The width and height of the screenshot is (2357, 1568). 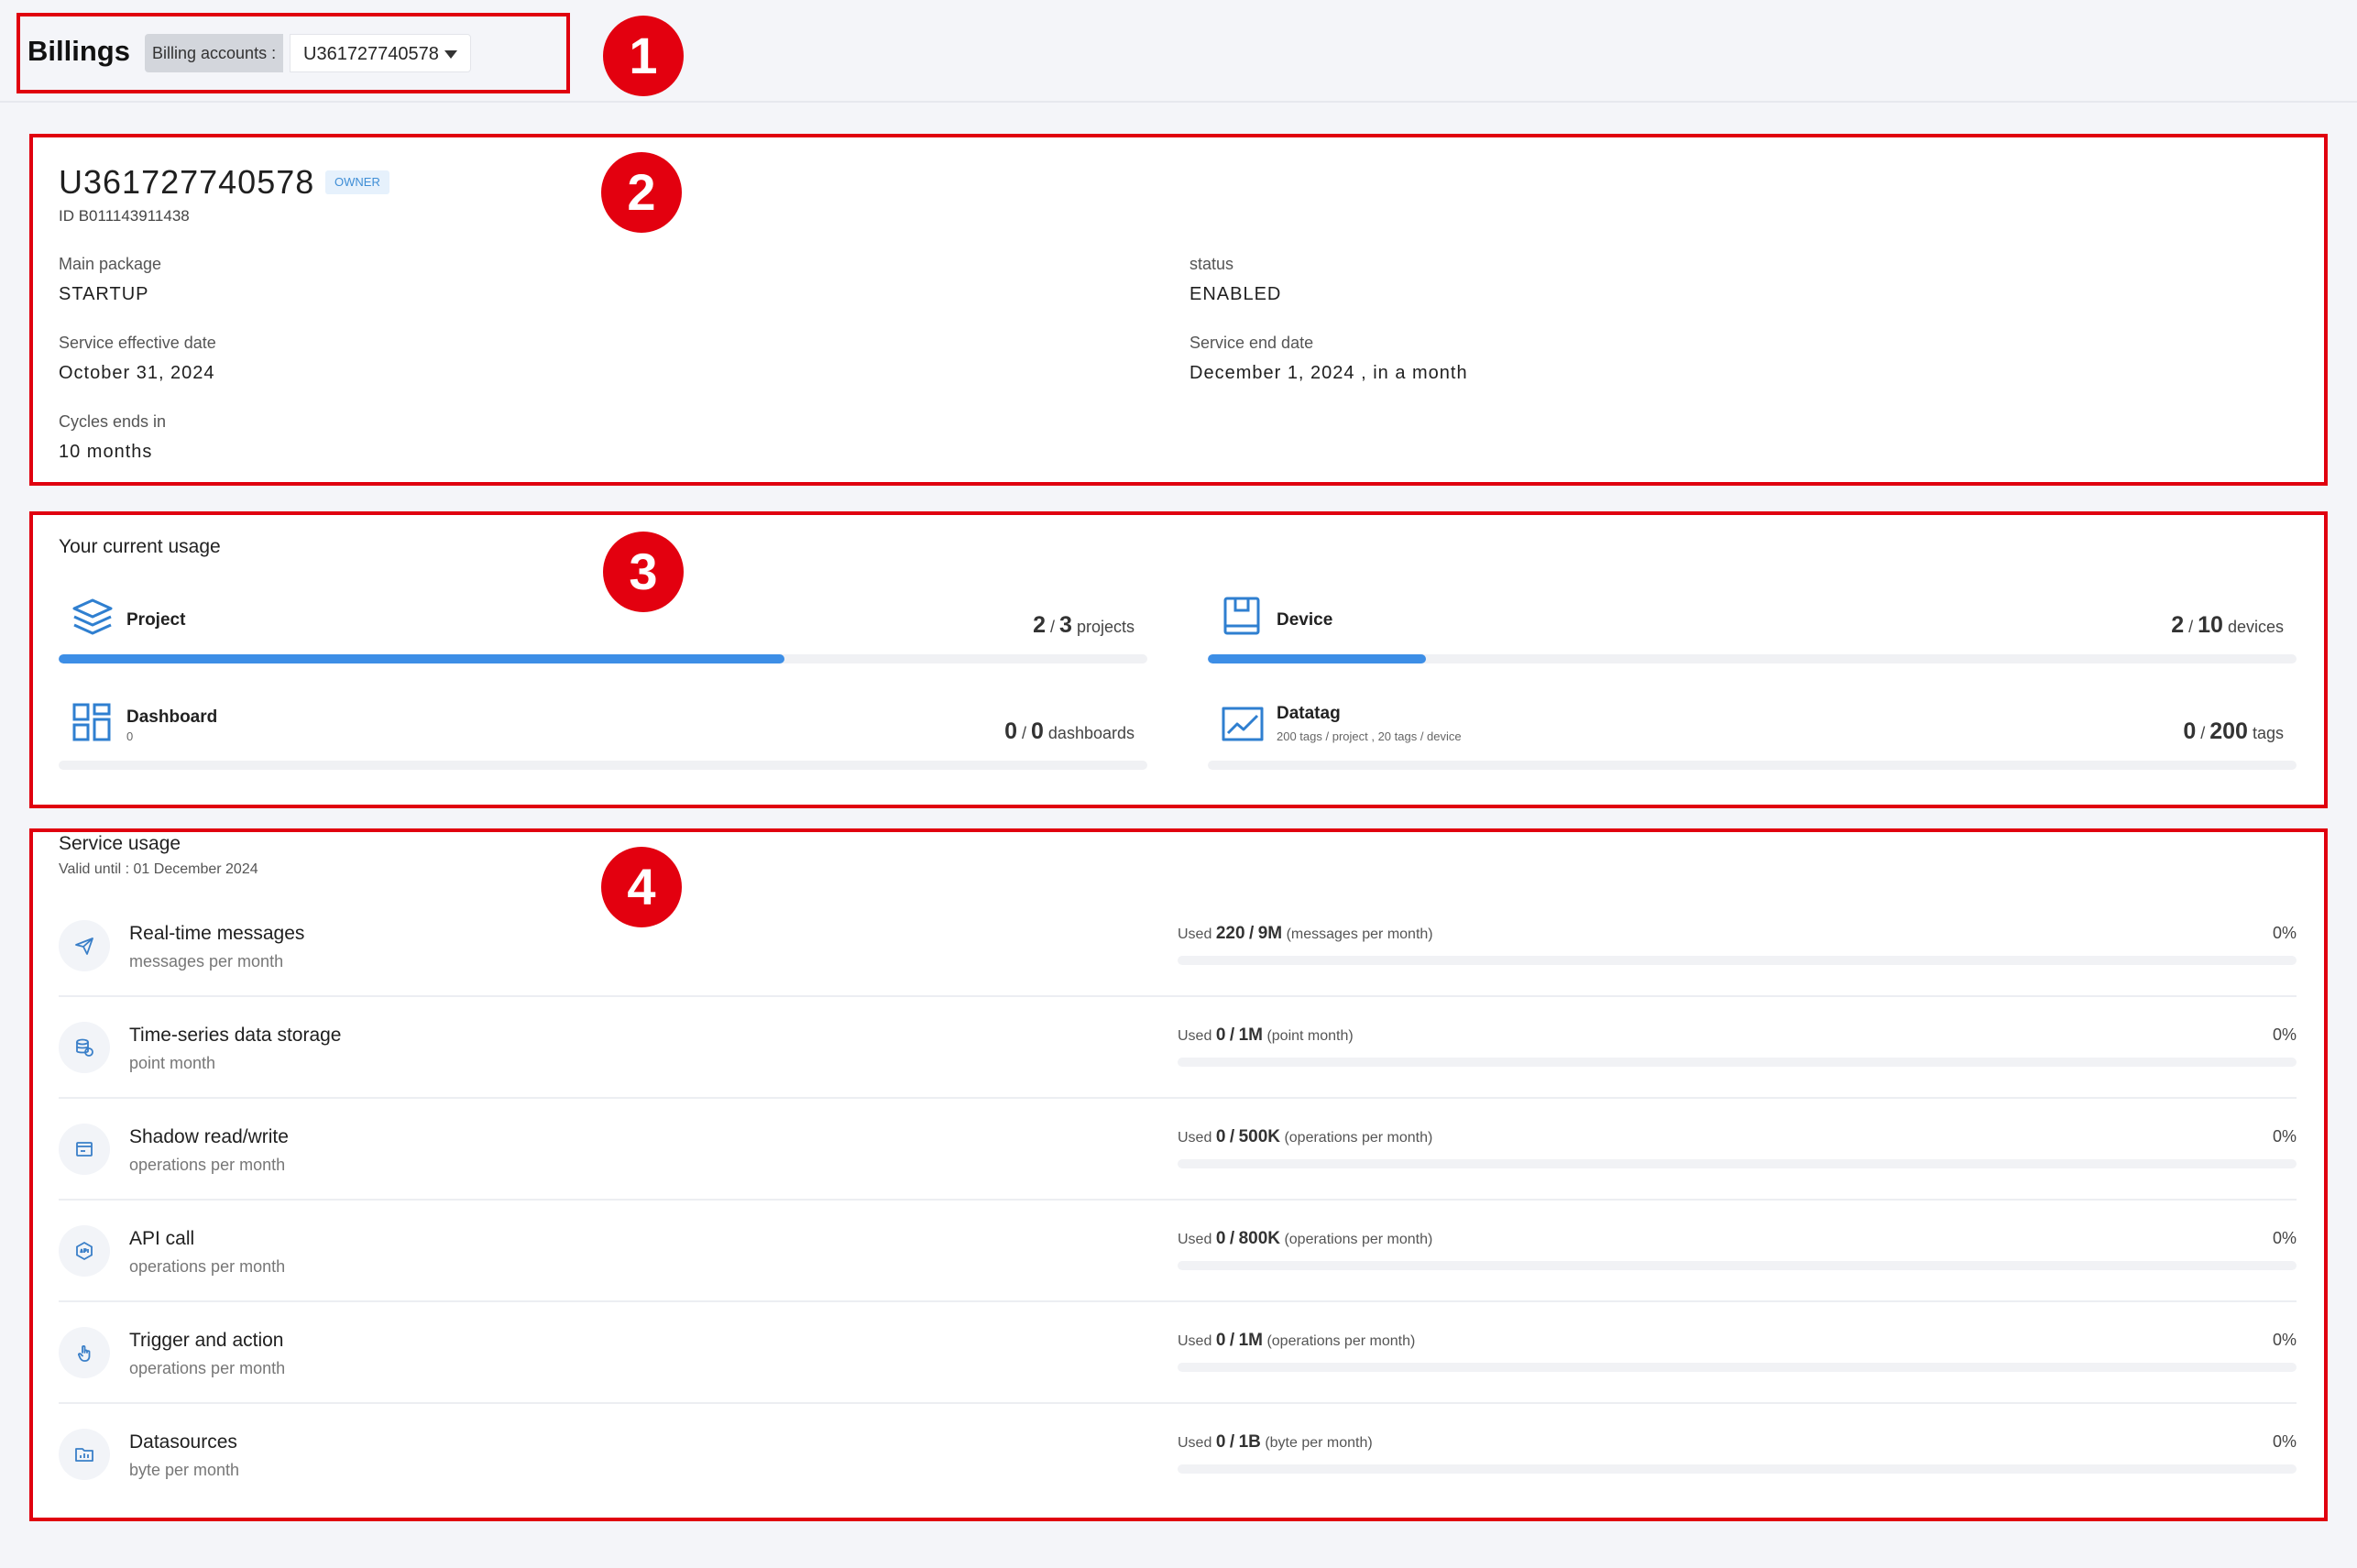 What do you see at coordinates (642, 887) in the screenshot?
I see `annotation-badge-4: 4` at bounding box center [642, 887].